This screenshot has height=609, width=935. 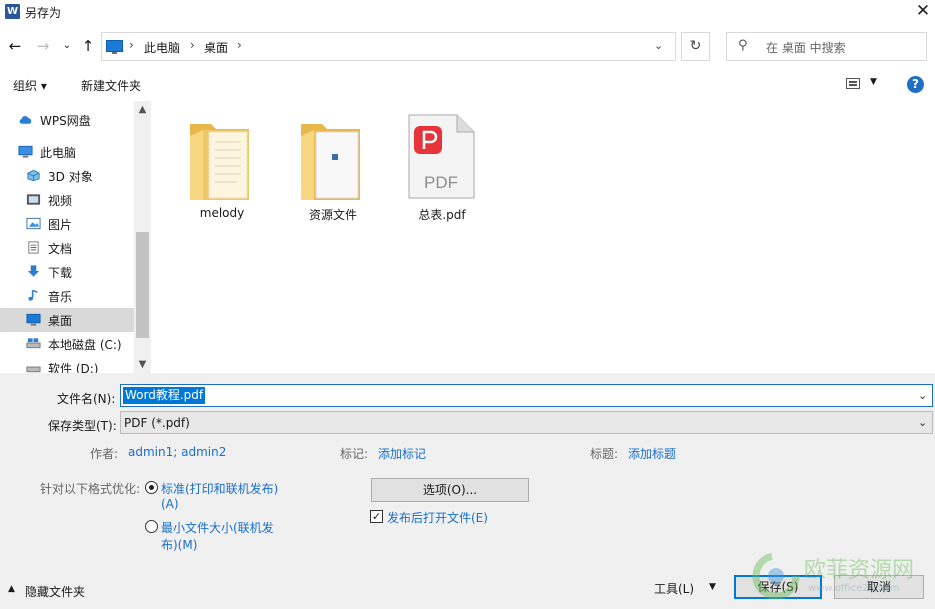 I want to click on search-icon: ⚲, so click(x=743, y=45).